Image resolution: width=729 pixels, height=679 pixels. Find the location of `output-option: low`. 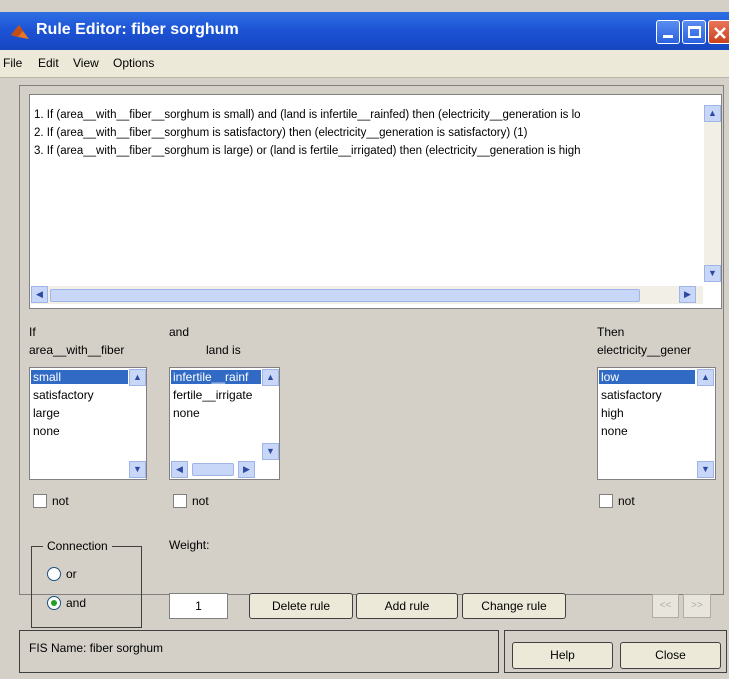

output-option: low is located at coordinates (647, 377).